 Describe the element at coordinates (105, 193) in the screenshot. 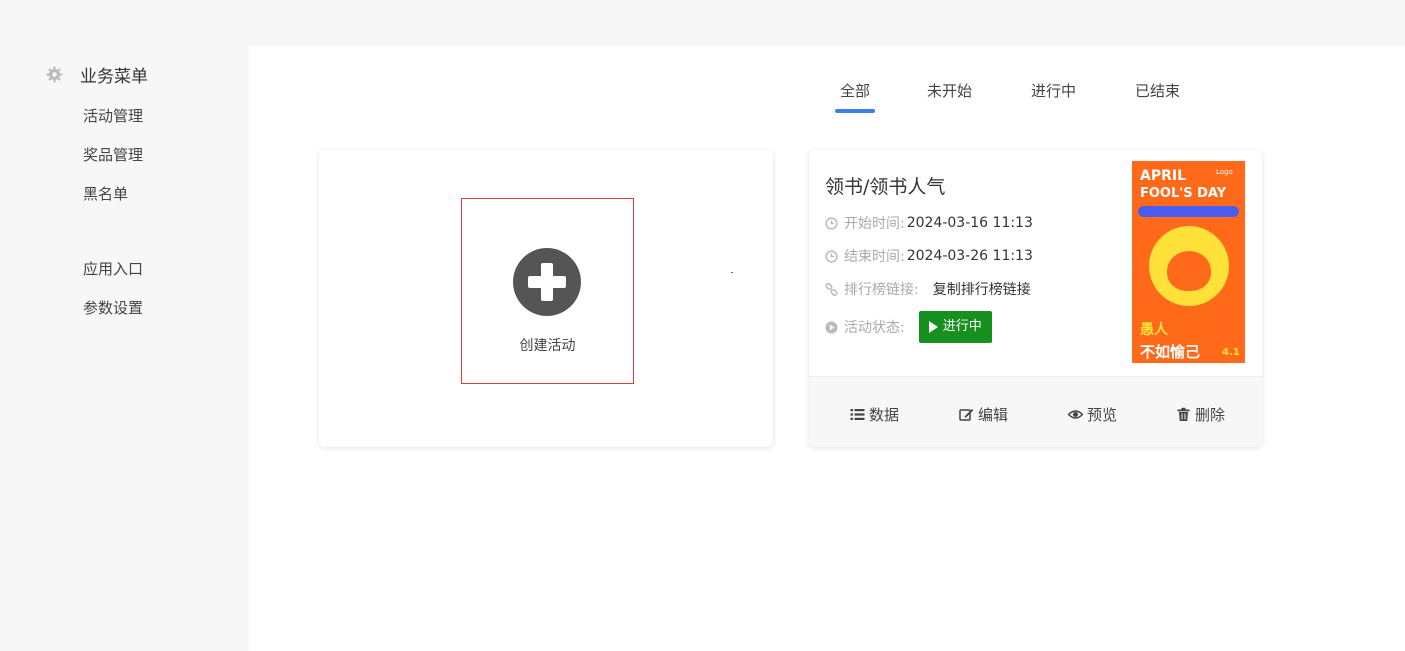

I see `sidebar-item-blacklist: 黑名单` at that location.